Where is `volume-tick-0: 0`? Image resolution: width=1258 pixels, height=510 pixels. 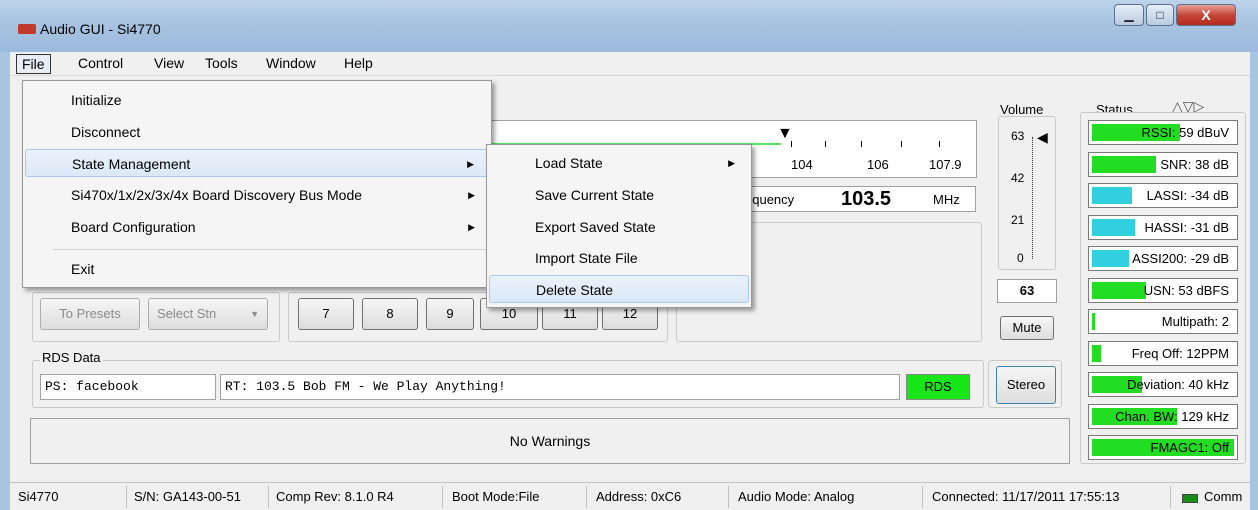 volume-tick-0: 0 is located at coordinates (1020, 258).